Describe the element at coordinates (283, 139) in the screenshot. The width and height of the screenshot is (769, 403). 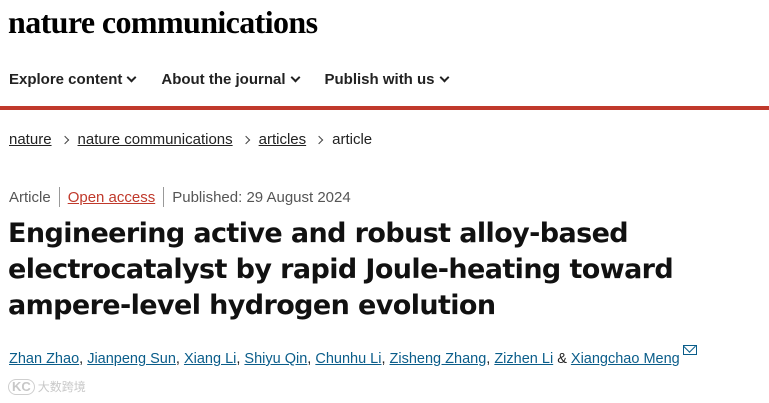
I see `breadcrumb-articles: articles` at that location.